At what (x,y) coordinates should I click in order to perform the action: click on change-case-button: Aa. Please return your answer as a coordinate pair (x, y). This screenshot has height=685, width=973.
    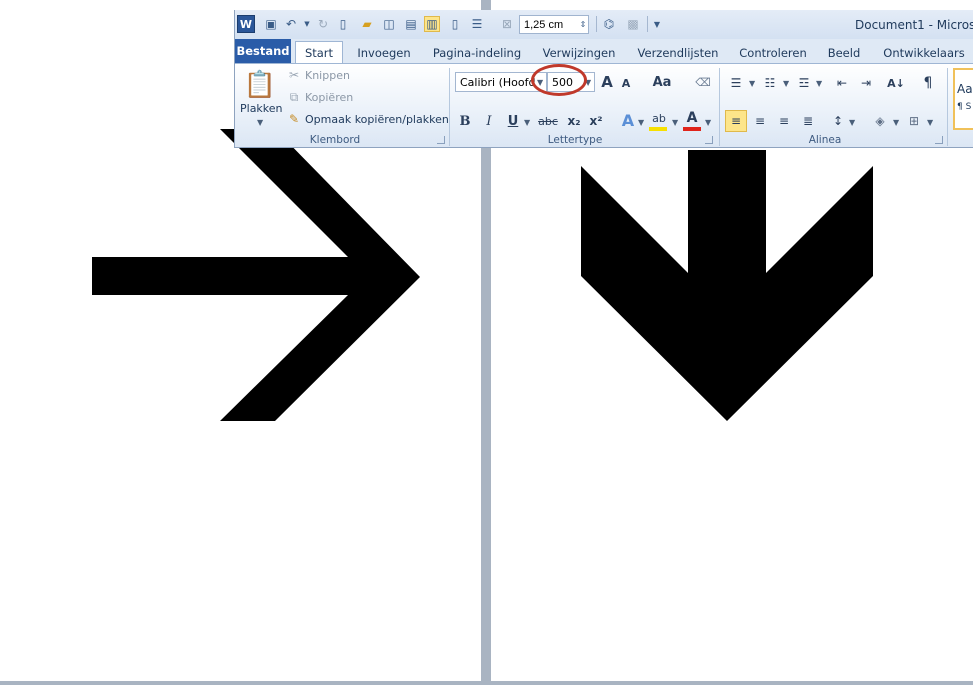
    Looking at the image, I should click on (662, 82).